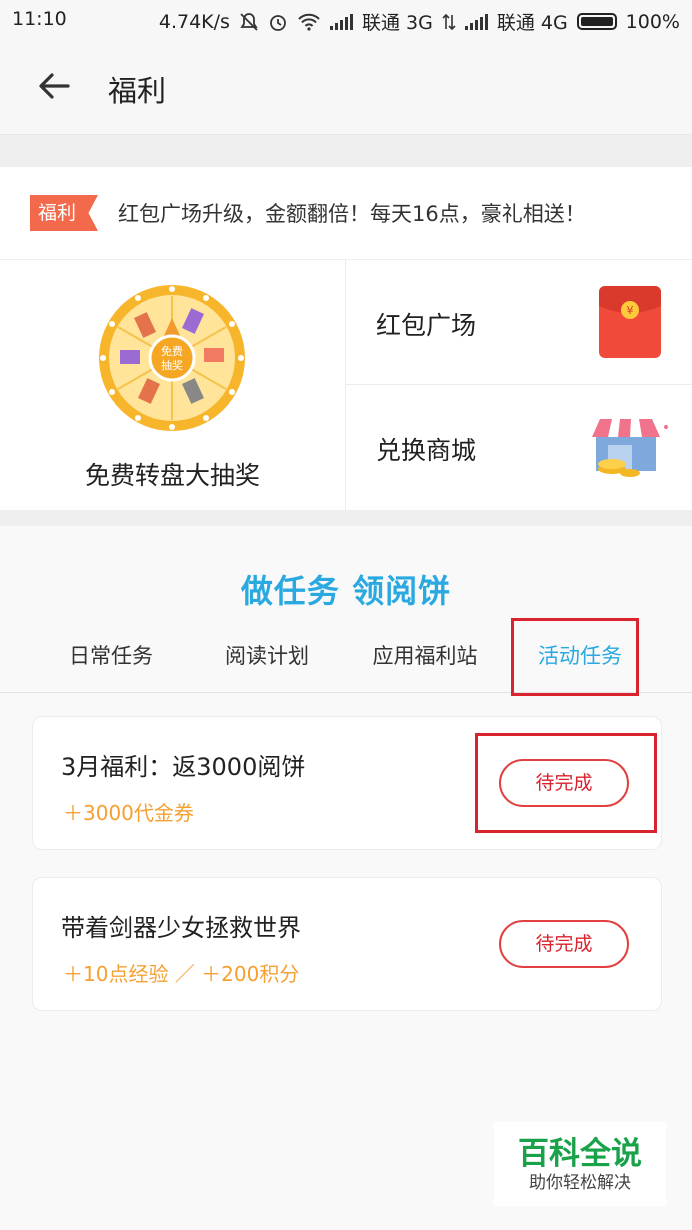 The width and height of the screenshot is (692, 1230). I want to click on back-arrow-icon, so click(54, 86).